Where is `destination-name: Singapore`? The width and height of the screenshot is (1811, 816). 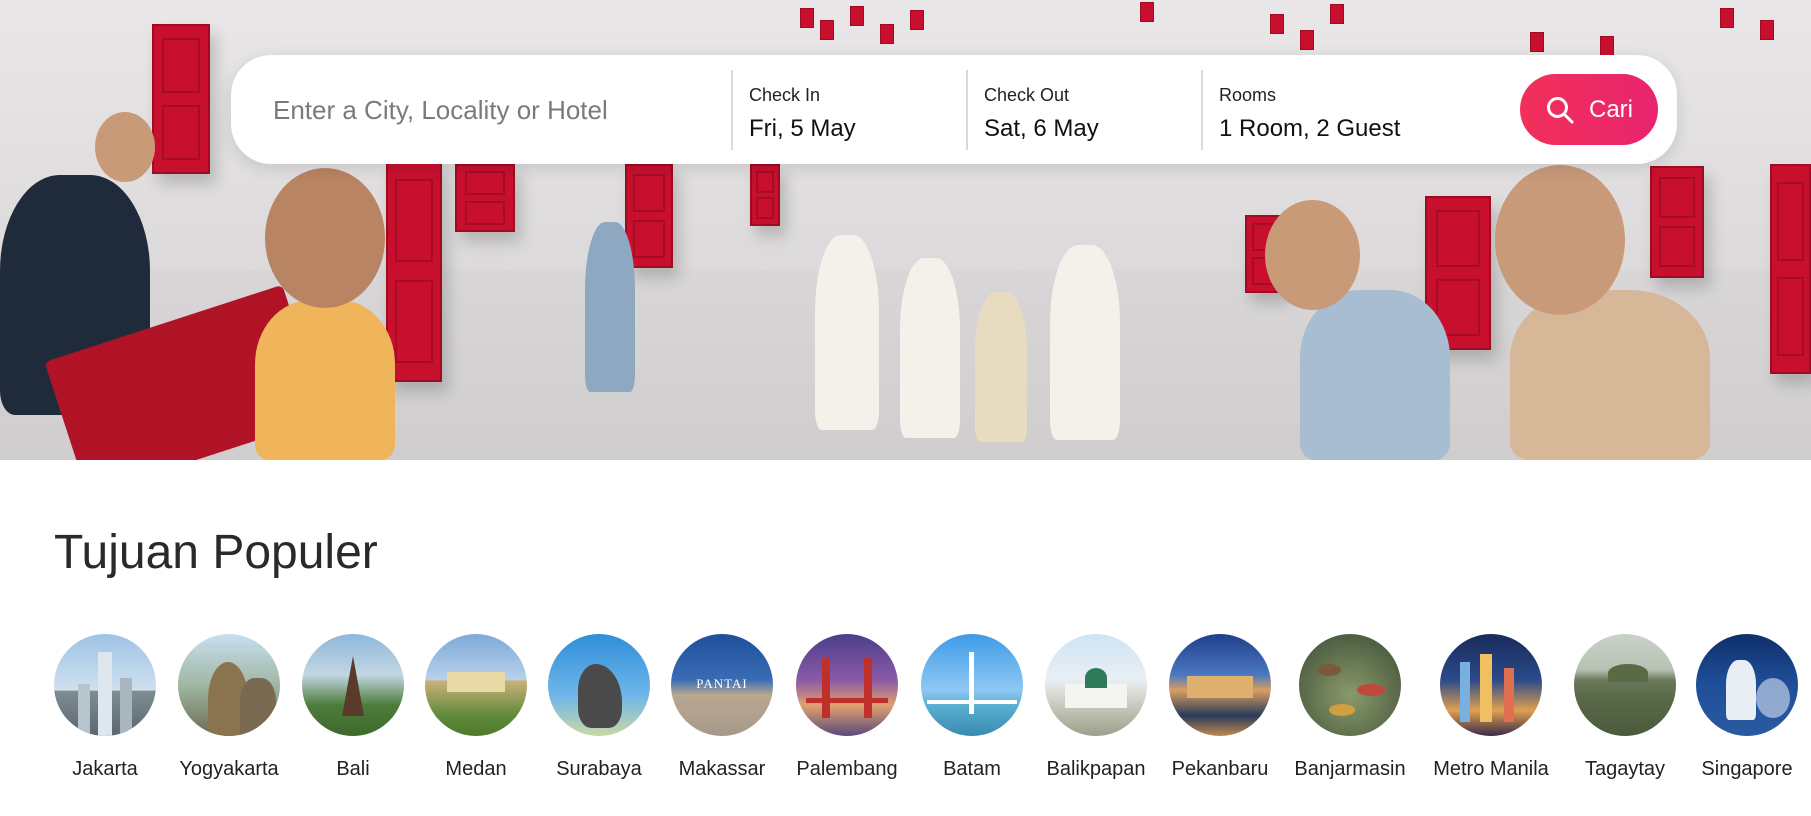 destination-name: Singapore is located at coordinates (1747, 769).